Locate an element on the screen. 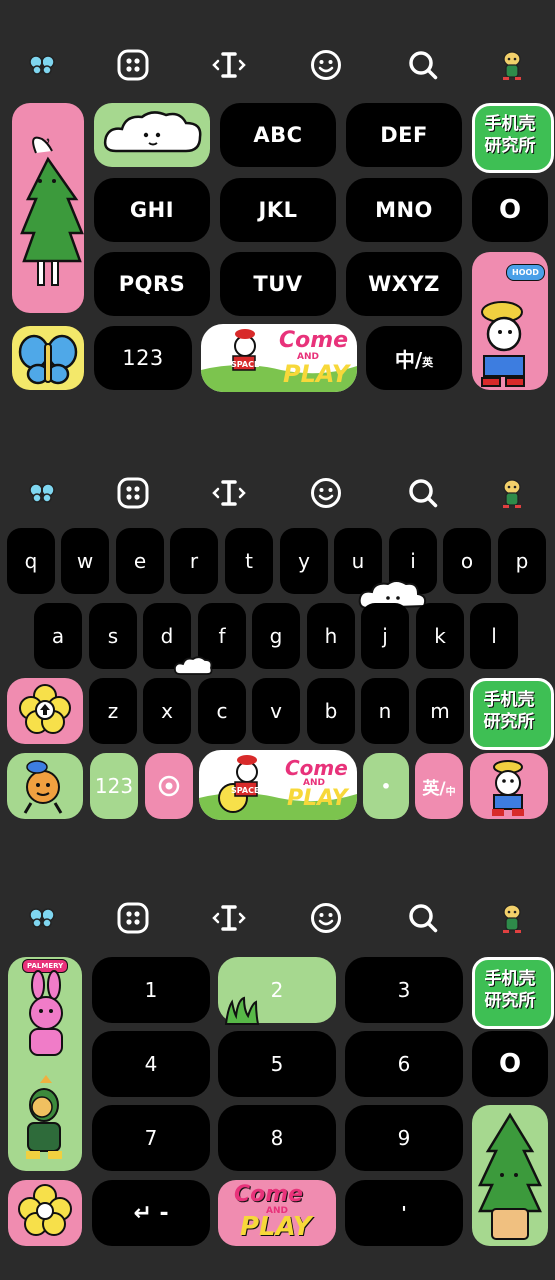  enter-minus-key: ↵ - is located at coordinates (151, 1213).